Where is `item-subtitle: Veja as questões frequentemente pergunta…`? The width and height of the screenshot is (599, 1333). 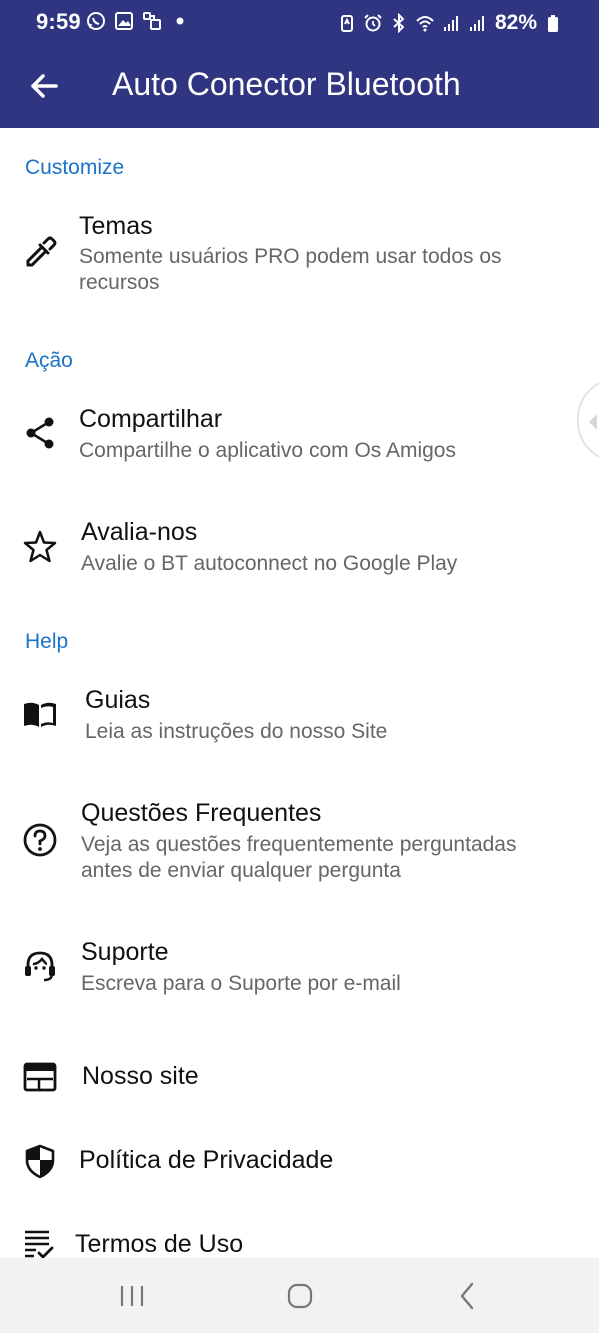
item-subtitle: Veja as questões frequentemente pergunta… is located at coordinates (299, 857).